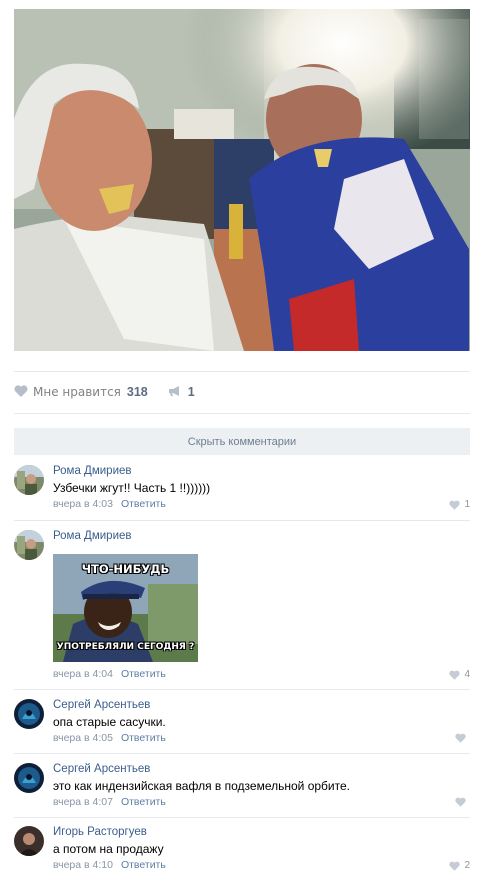  I want to click on comment-meta: вчера в 4:05 Ответить, so click(109, 738).